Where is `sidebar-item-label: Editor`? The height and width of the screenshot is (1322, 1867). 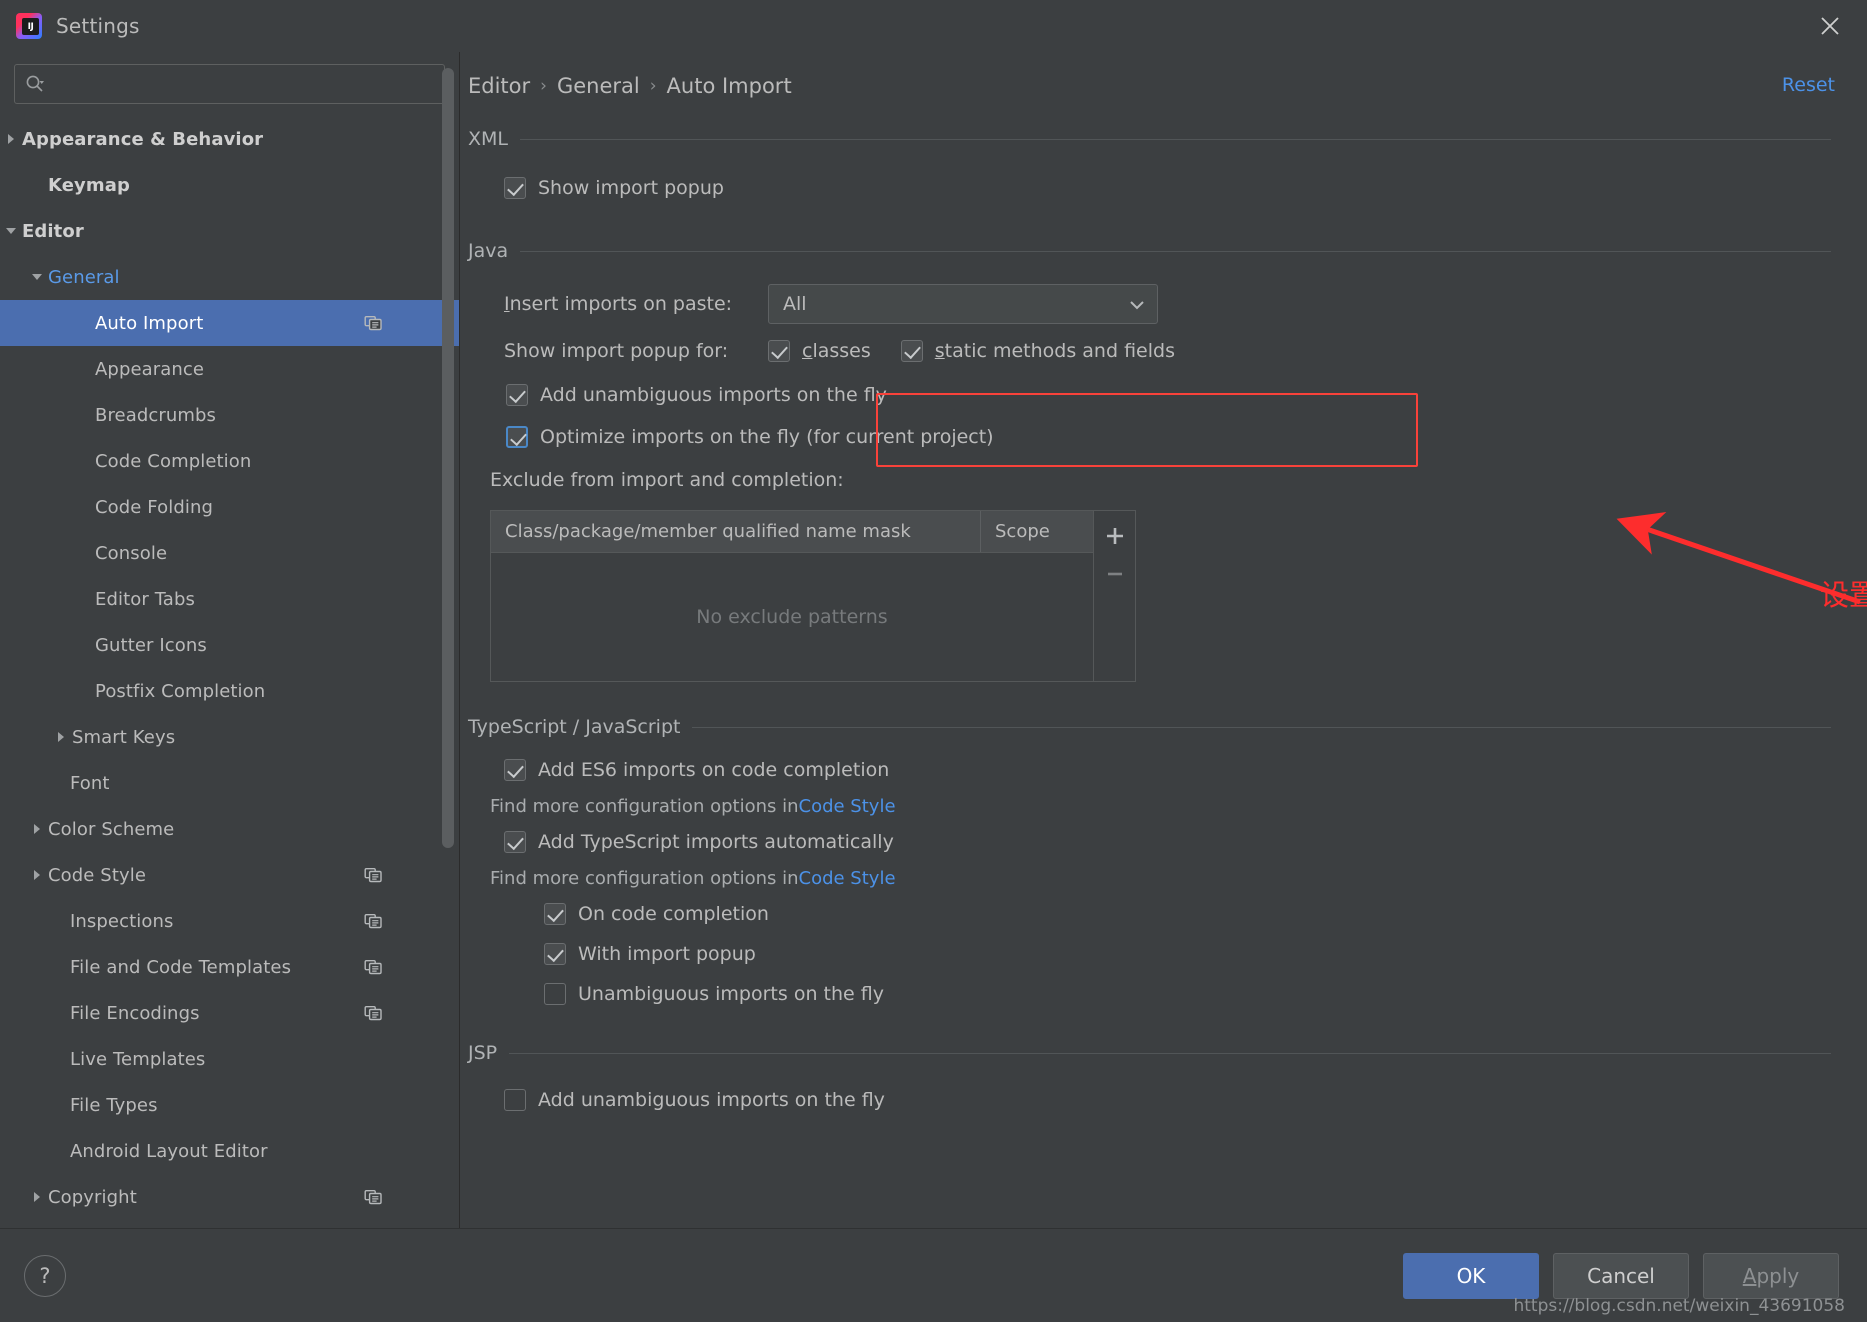
sidebar-item-label: Editor is located at coordinates (53, 231).